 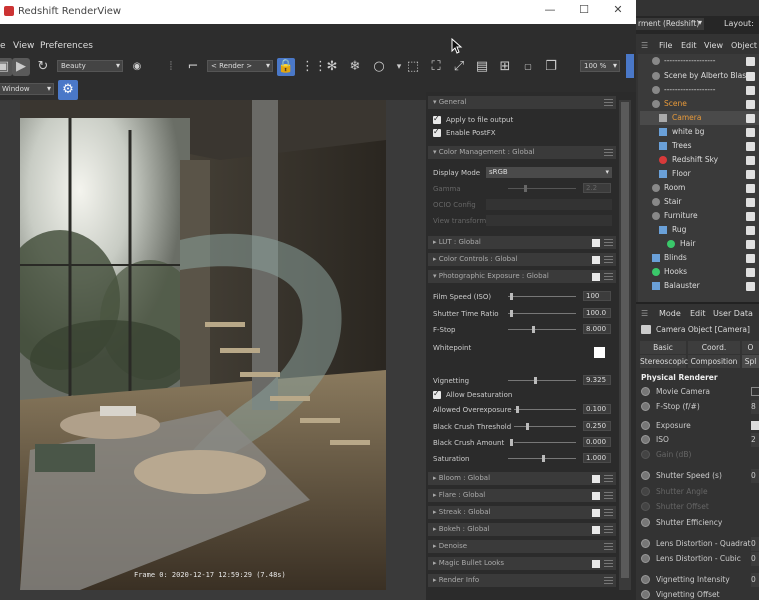 What do you see at coordinates (23, 46) in the screenshot?
I see `menu-view: View` at bounding box center [23, 46].